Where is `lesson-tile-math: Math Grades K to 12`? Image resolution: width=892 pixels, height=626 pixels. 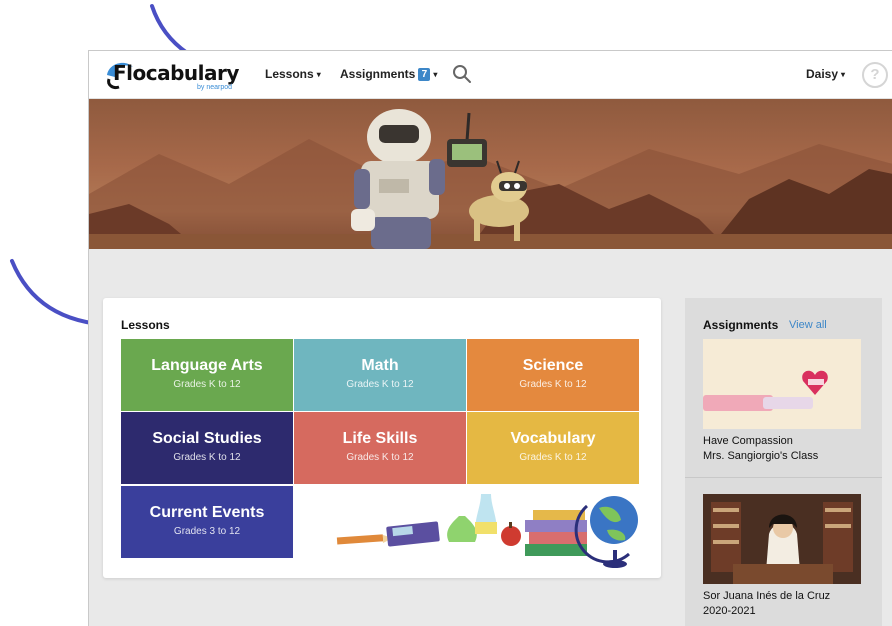
lesson-tile-math: Math Grades K to 12 is located at coordinates (380, 375).